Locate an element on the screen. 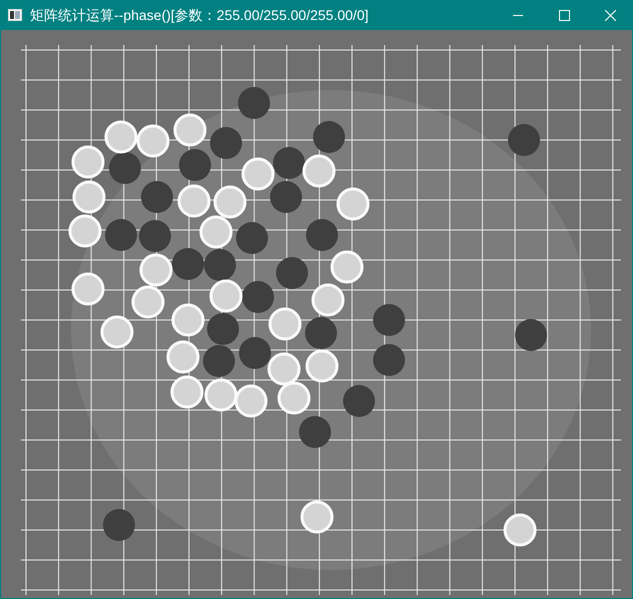 This screenshot has width=633, height=599. maximize-icon is located at coordinates (564, 15).